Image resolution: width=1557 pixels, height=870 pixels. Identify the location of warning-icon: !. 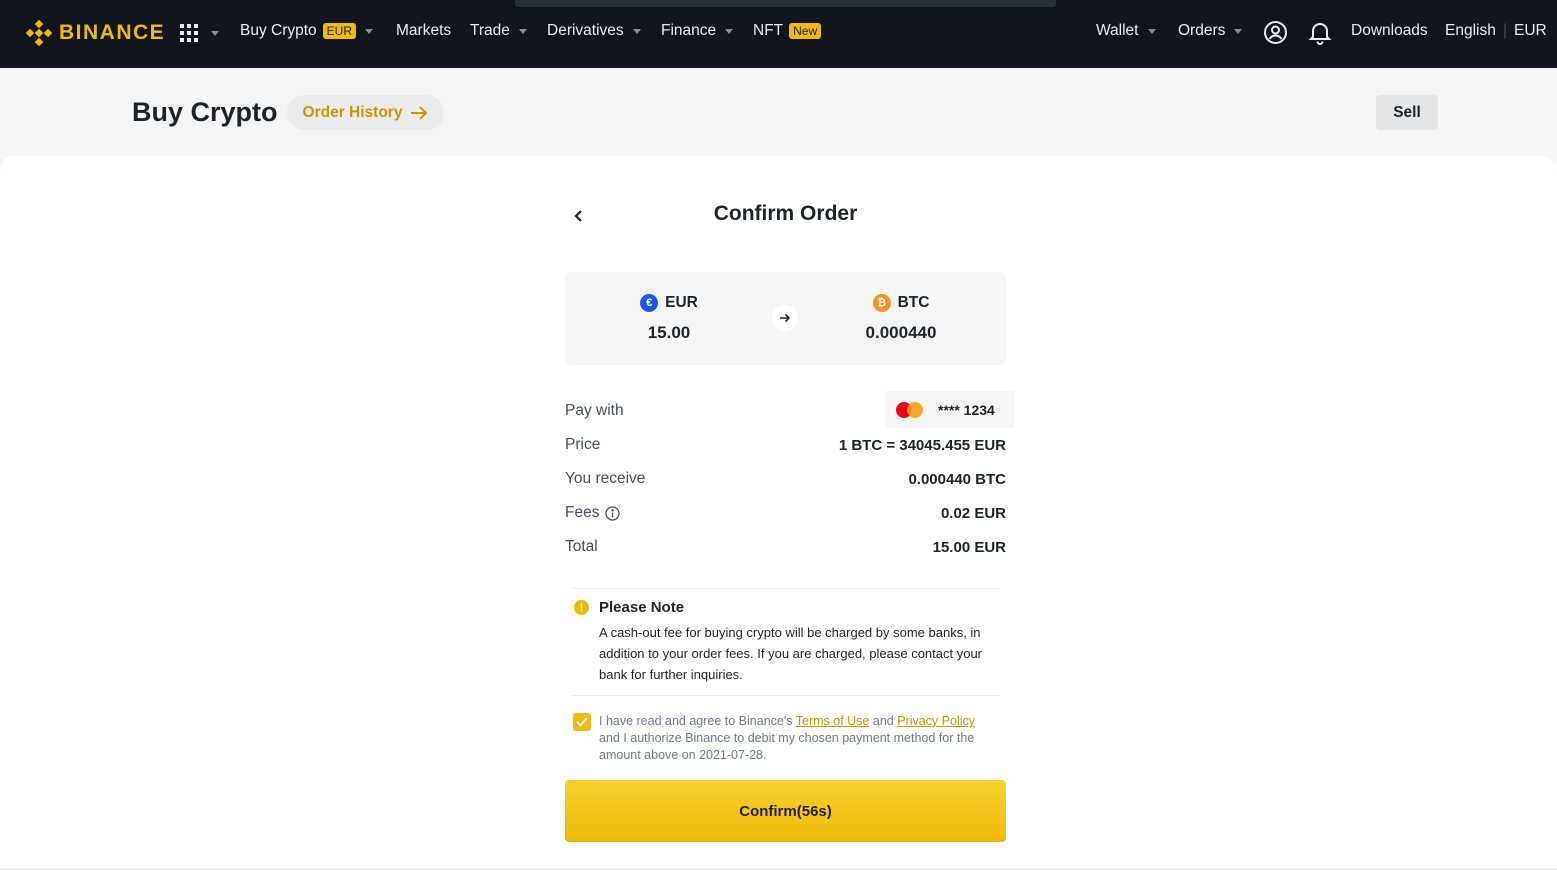
(581, 607).